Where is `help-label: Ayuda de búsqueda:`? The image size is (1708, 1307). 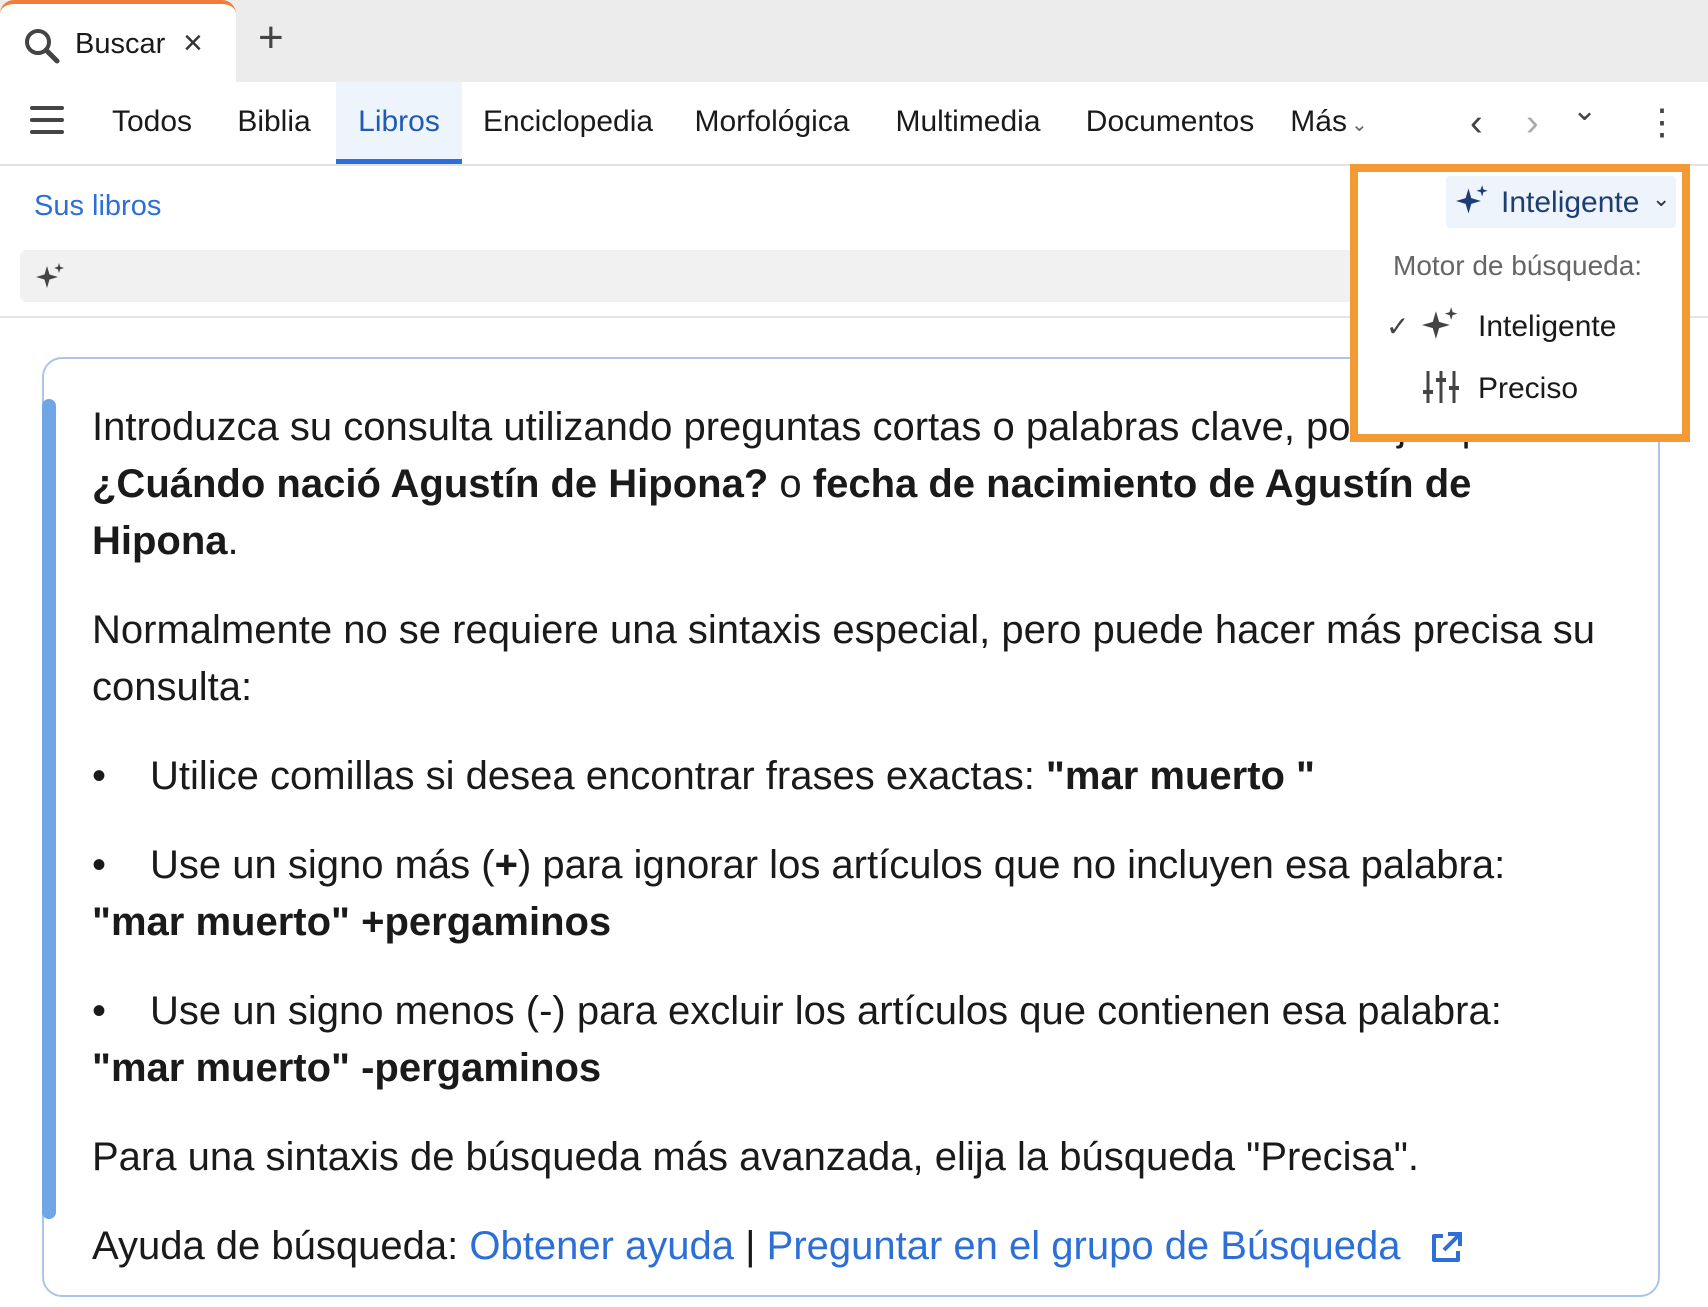
help-label: Ayuda de búsqueda: is located at coordinates (281, 1246).